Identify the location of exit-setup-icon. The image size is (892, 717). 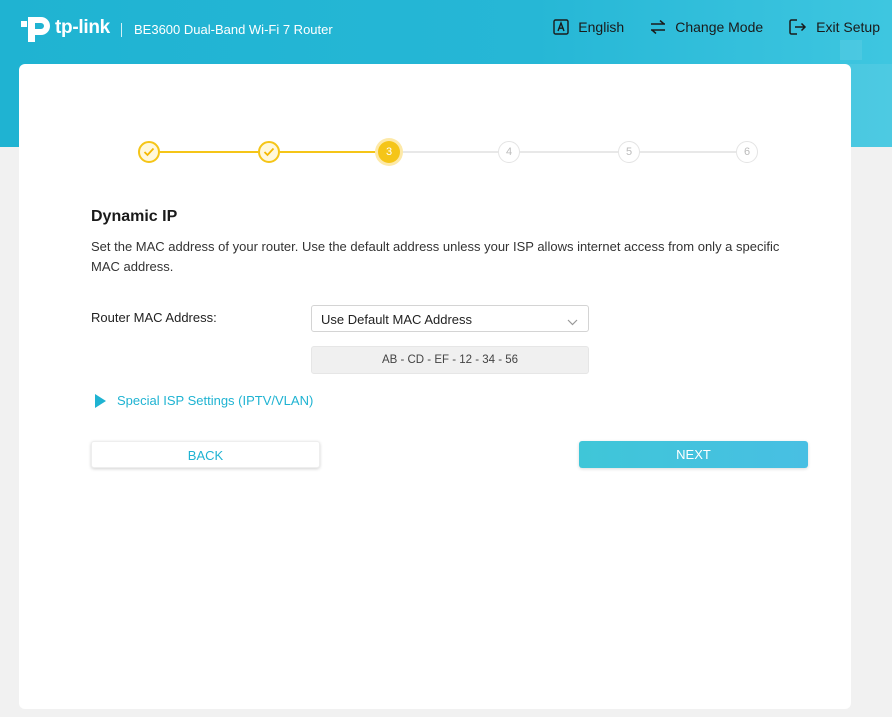
(798, 27).